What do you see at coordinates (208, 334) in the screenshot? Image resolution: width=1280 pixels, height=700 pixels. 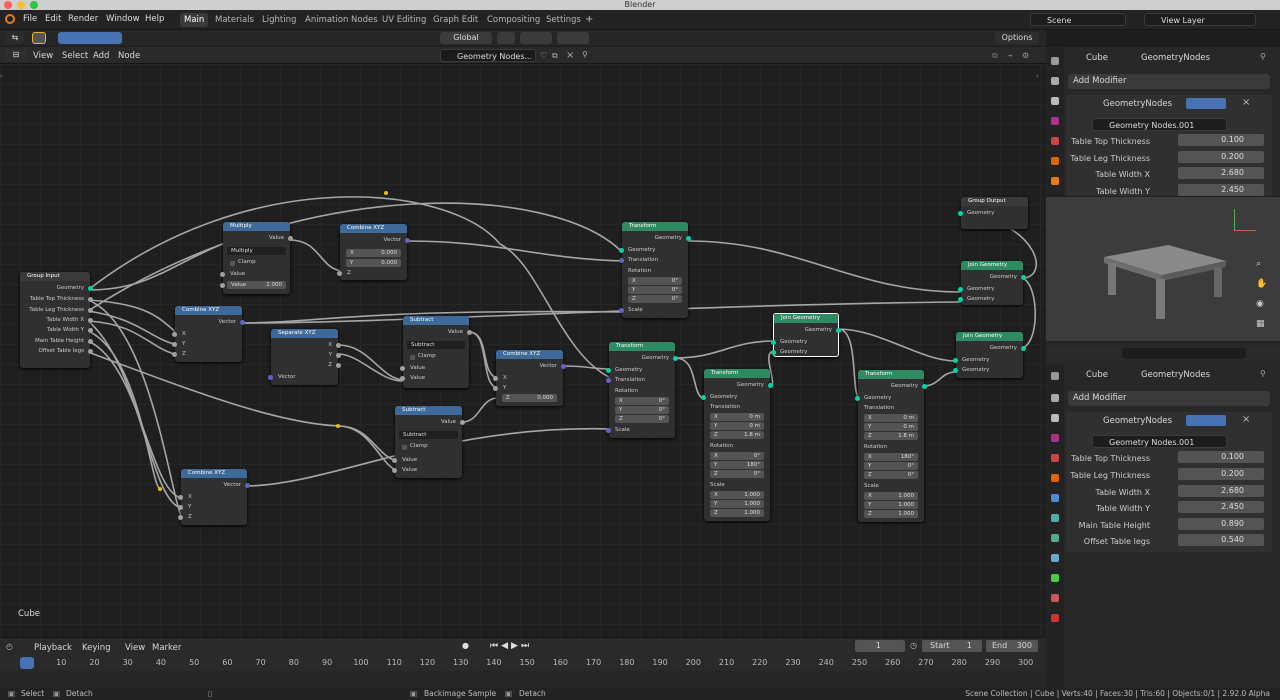 I see `node-combine-xyz-2: Combine XYZ Vector X Y Z` at bounding box center [208, 334].